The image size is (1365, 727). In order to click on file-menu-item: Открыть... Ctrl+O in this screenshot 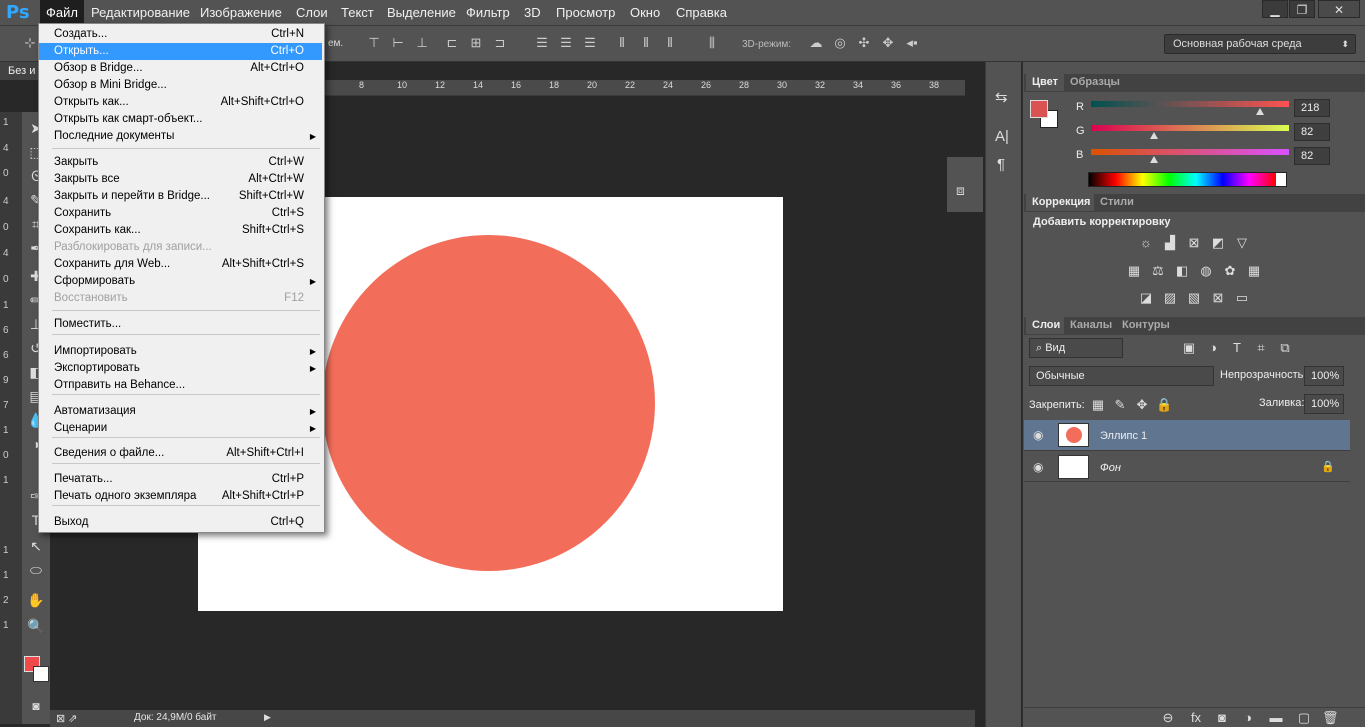, I will do `click(180, 51)`.